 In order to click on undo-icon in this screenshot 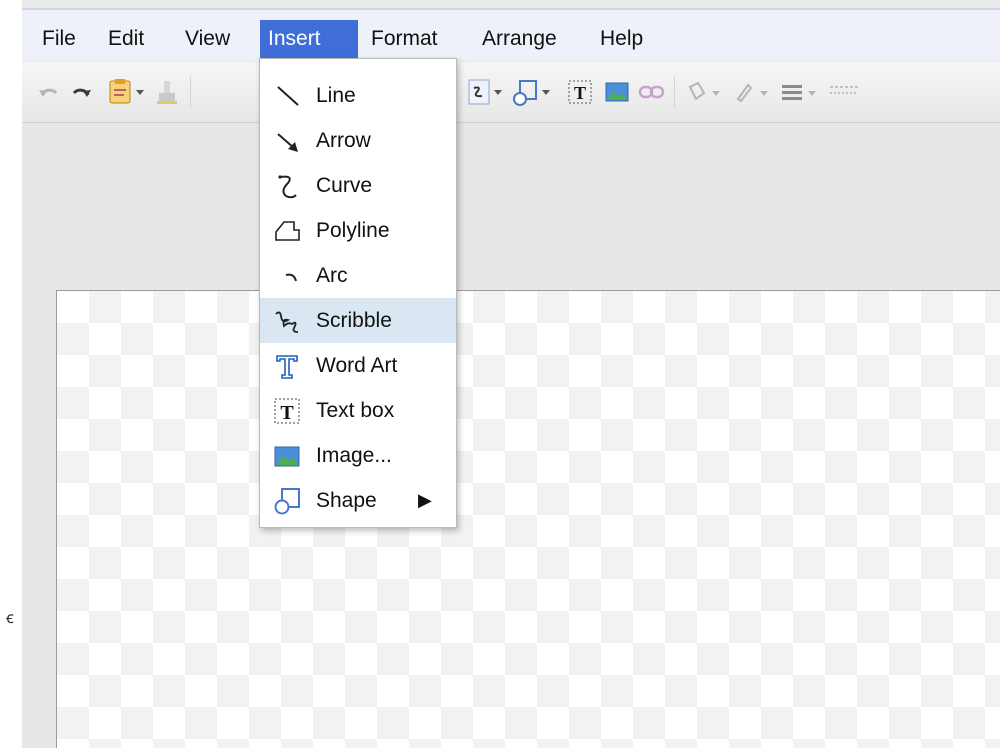, I will do `click(49, 92)`.